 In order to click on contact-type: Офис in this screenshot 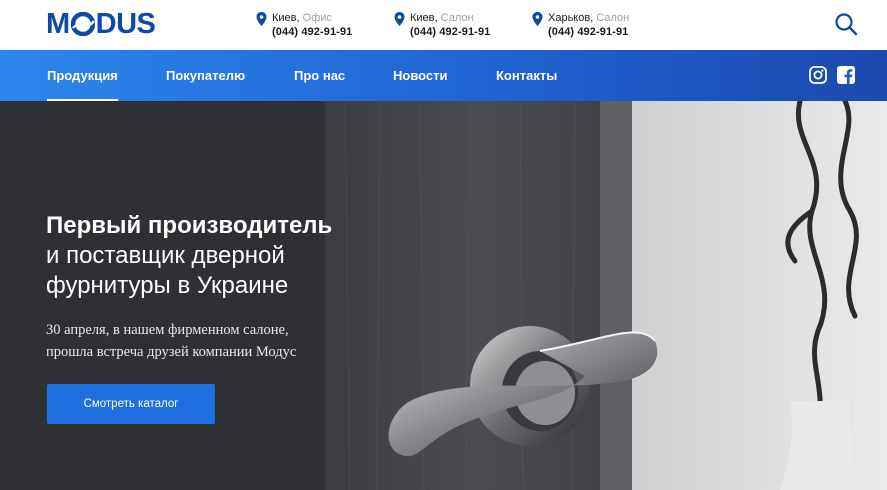, I will do `click(317, 18)`.